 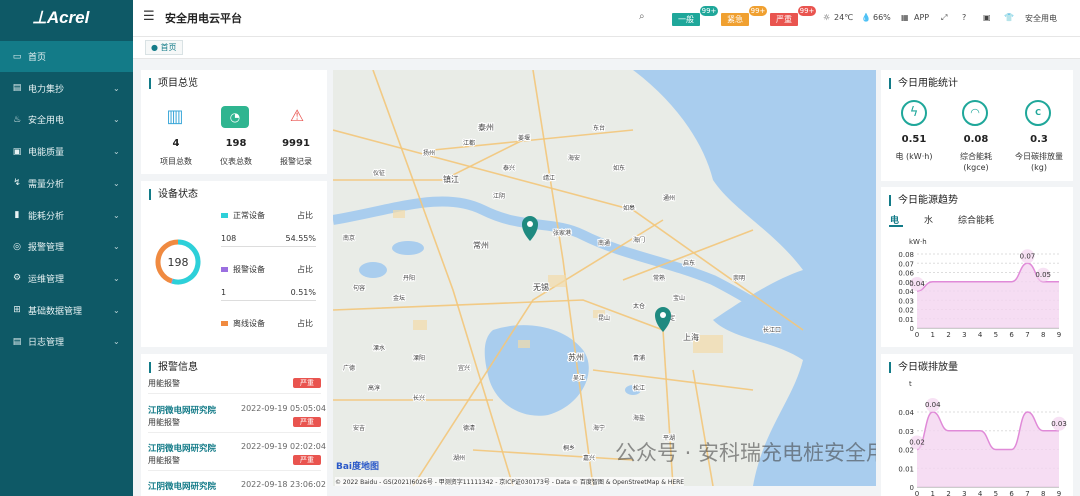 What do you see at coordinates (66, 215) in the screenshot?
I see `sidebar-item-5: ▮ 能耗分析 ⌄` at bounding box center [66, 215].